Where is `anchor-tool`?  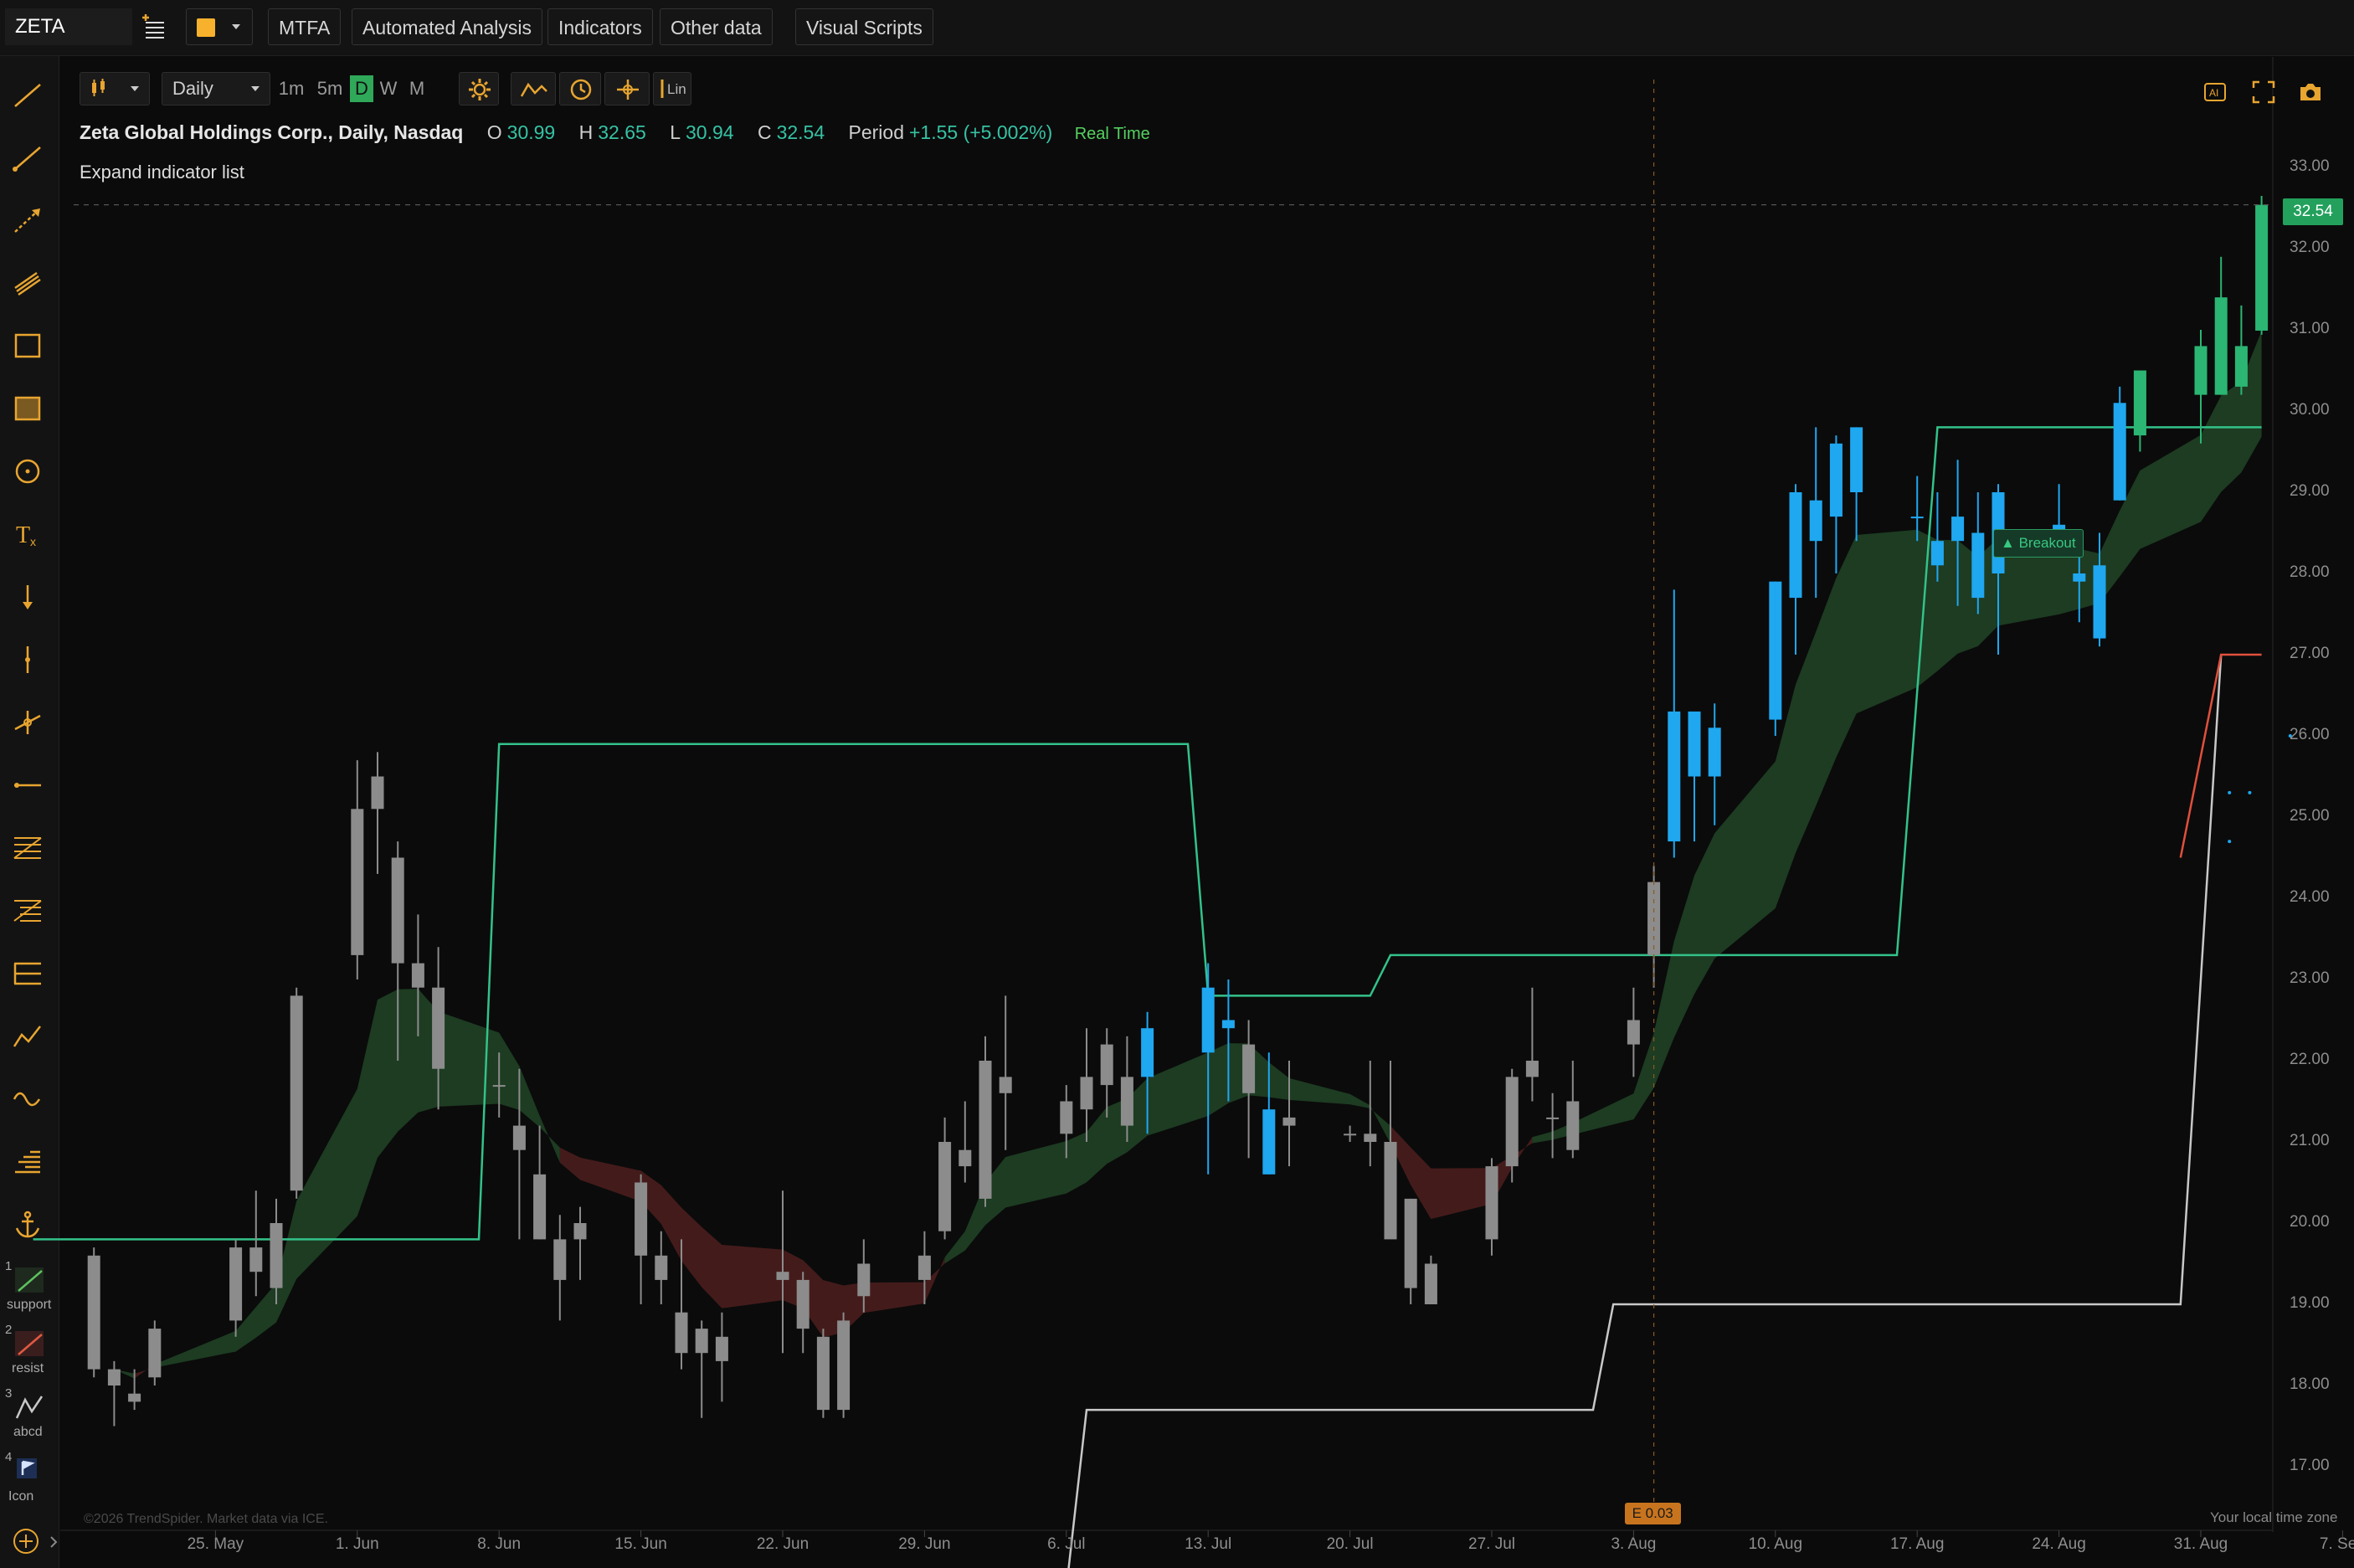 anchor-tool is located at coordinates (29, 1224).